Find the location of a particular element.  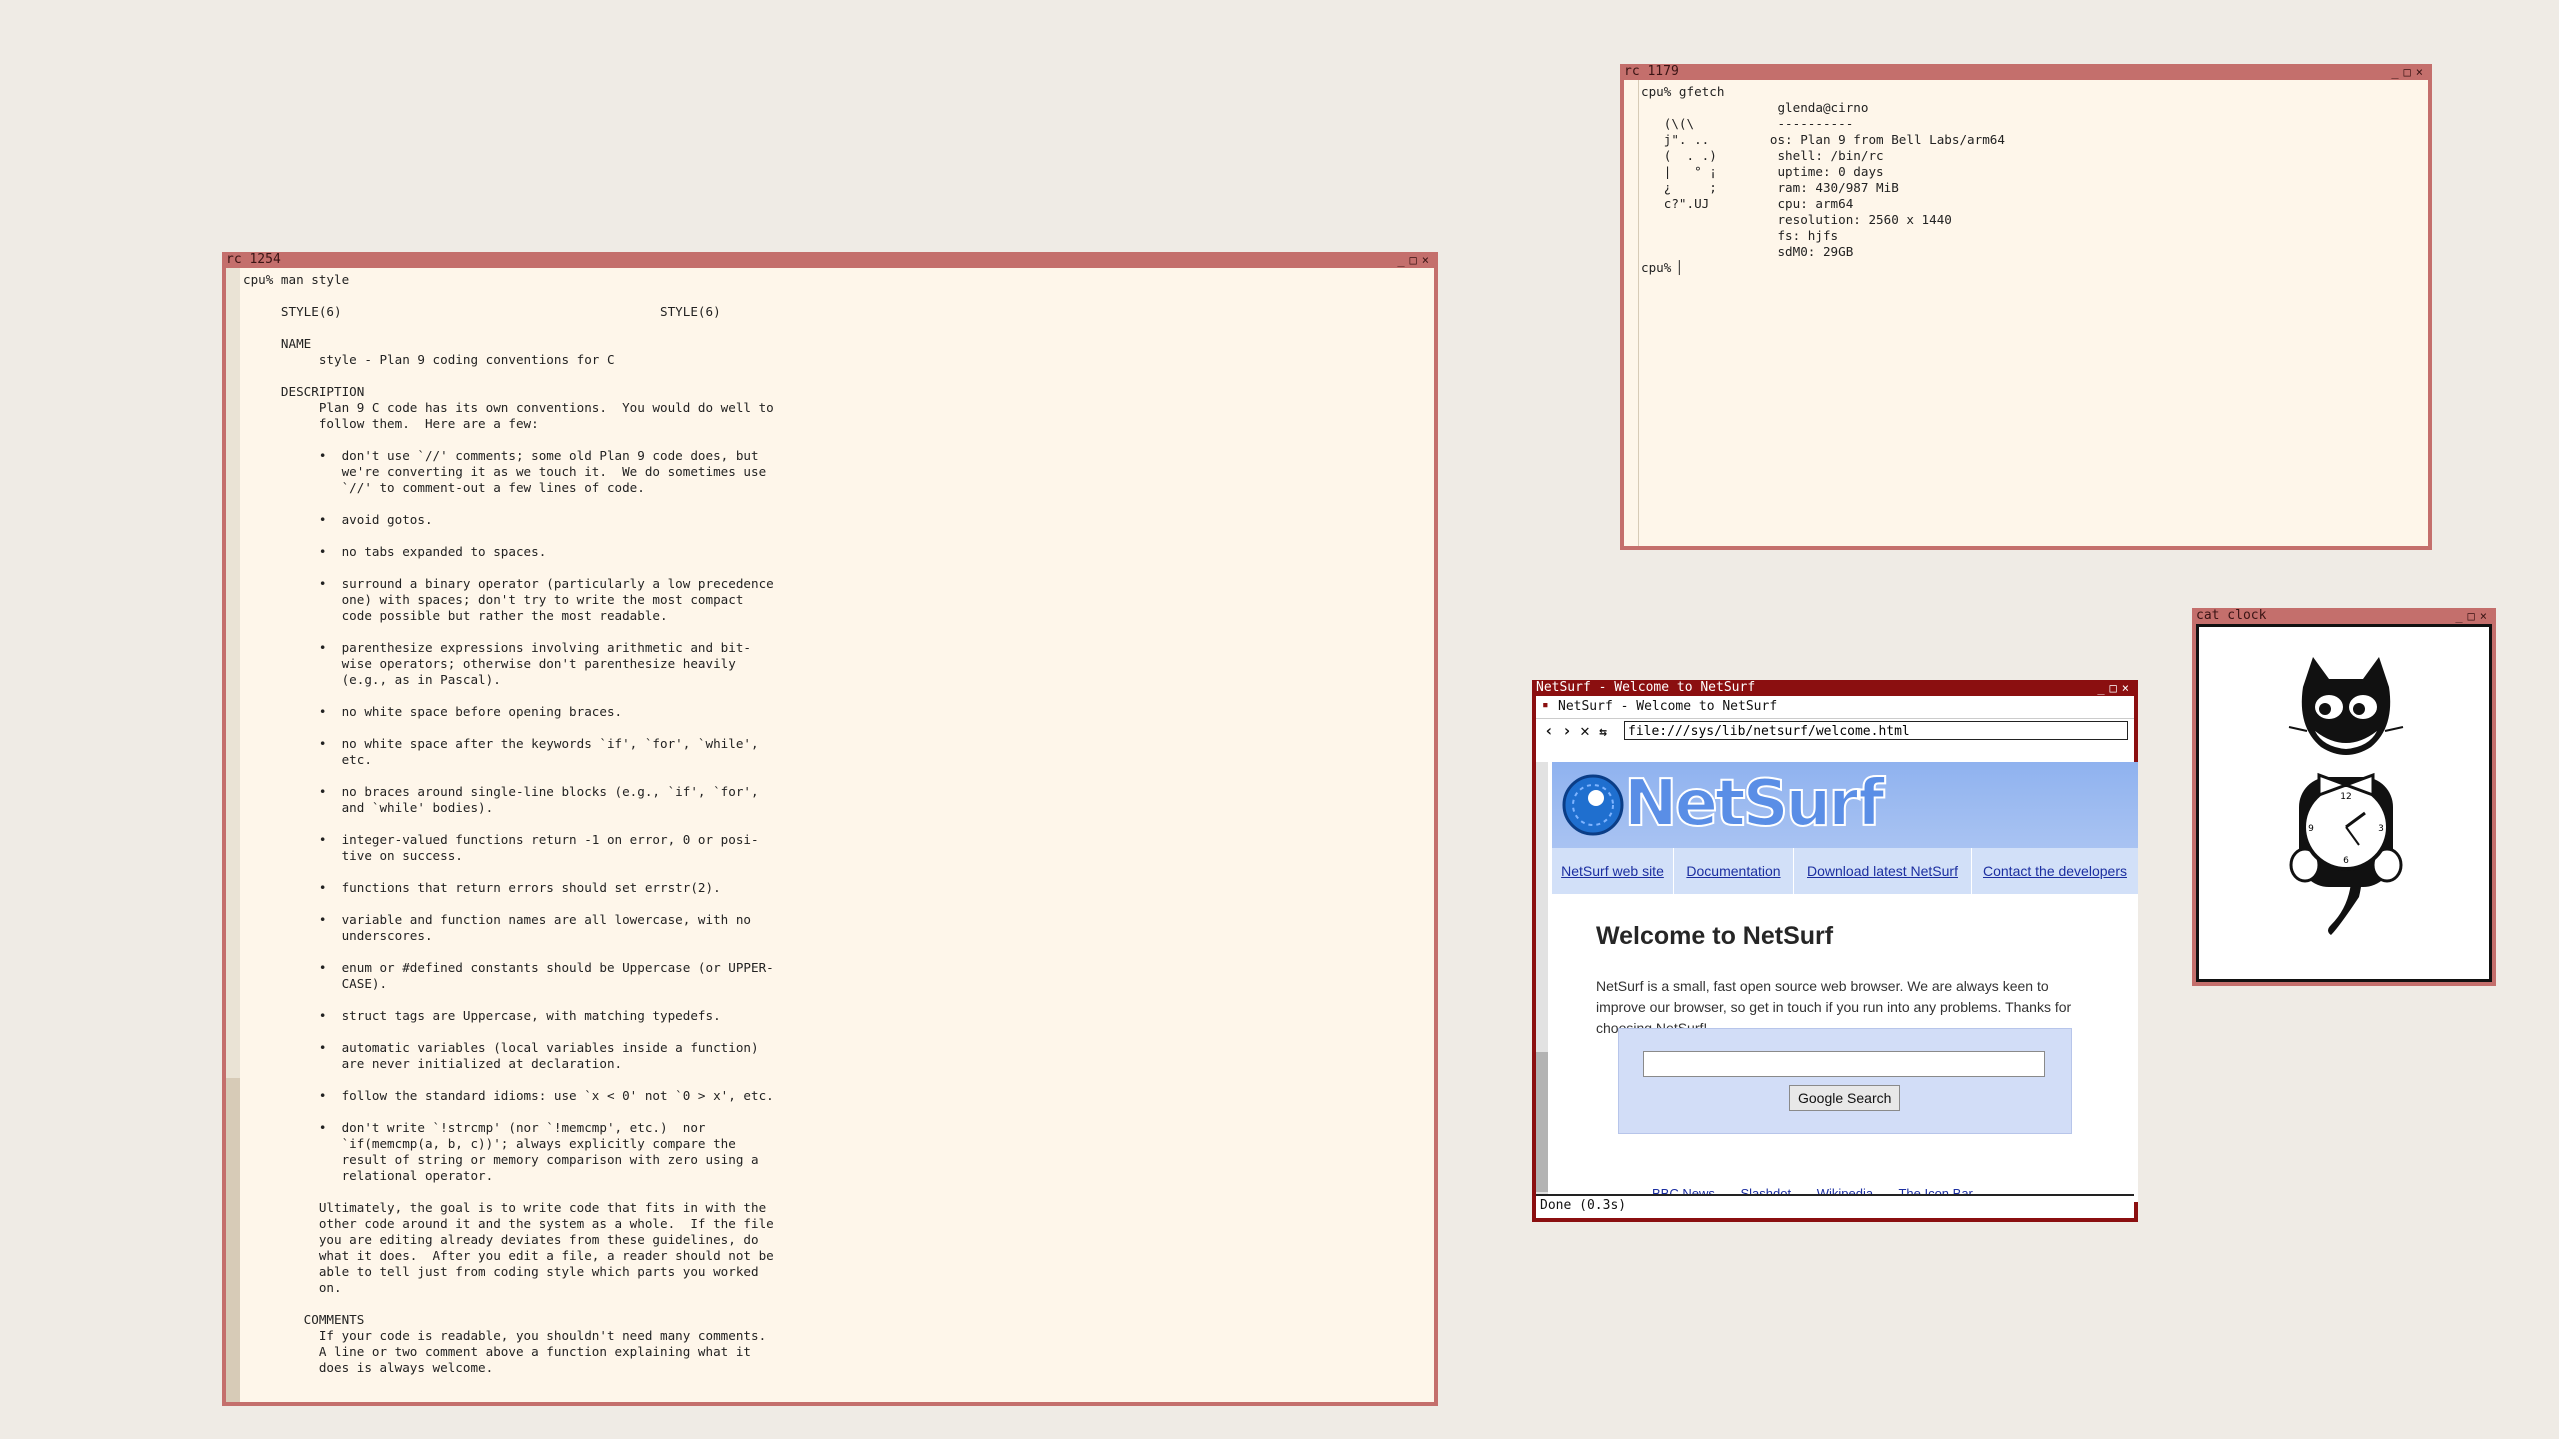

status-text: Done (0.3s) is located at coordinates (1583, 1205).